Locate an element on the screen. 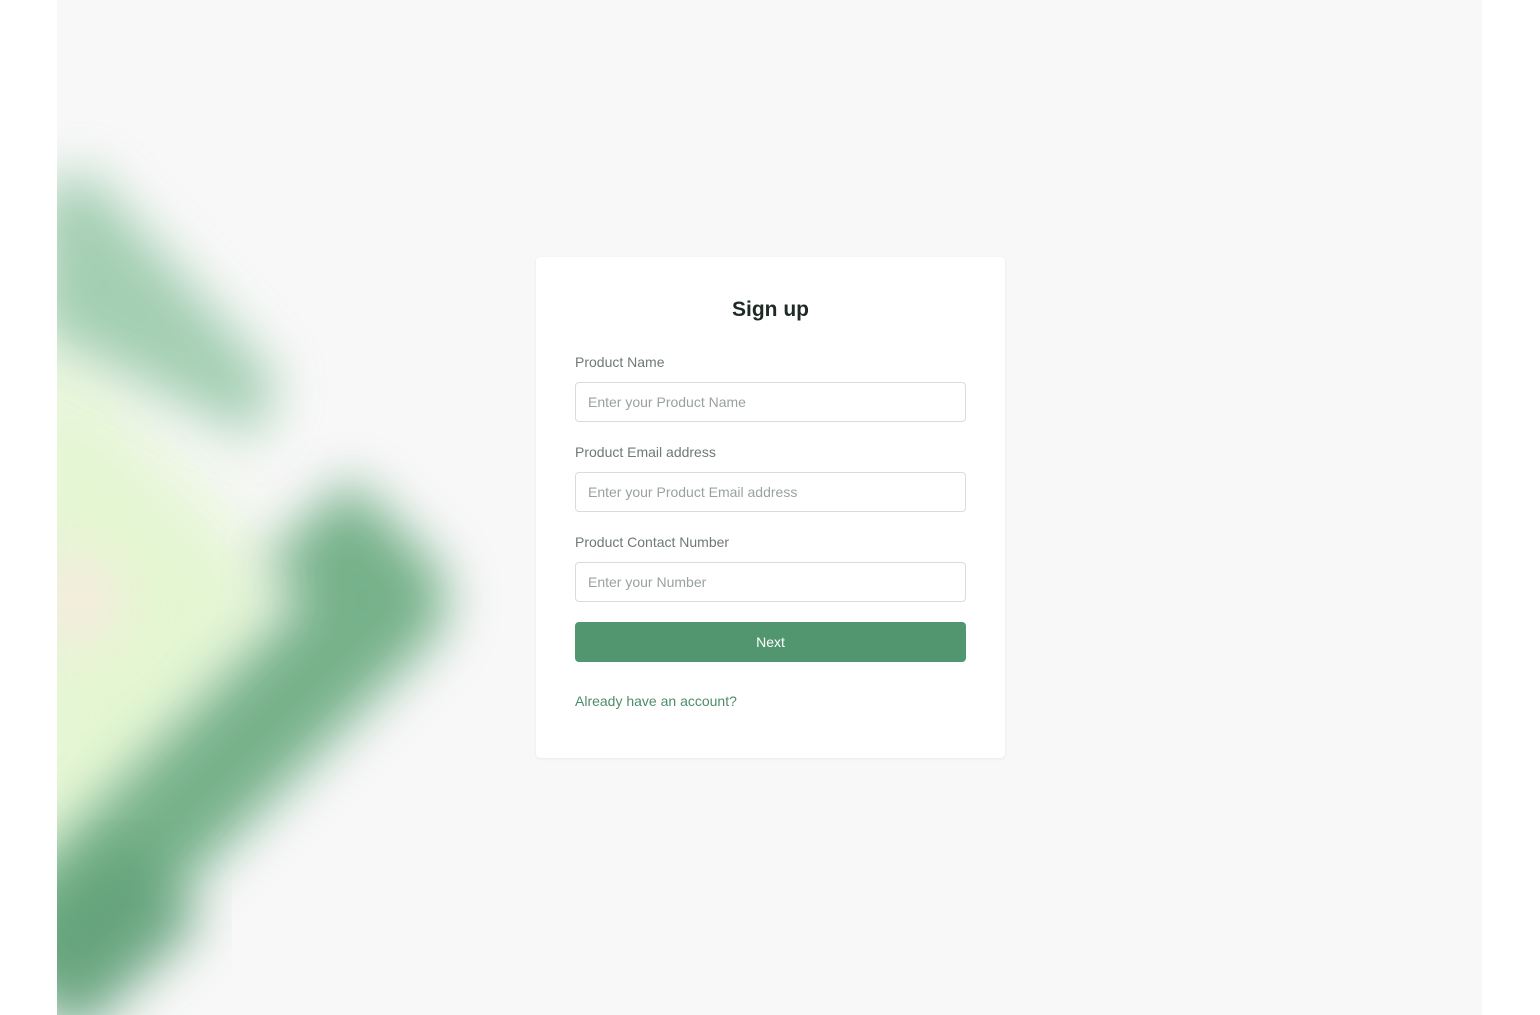 The height and width of the screenshot is (1015, 1540). product-name-label: Product Name is located at coordinates (620, 362).